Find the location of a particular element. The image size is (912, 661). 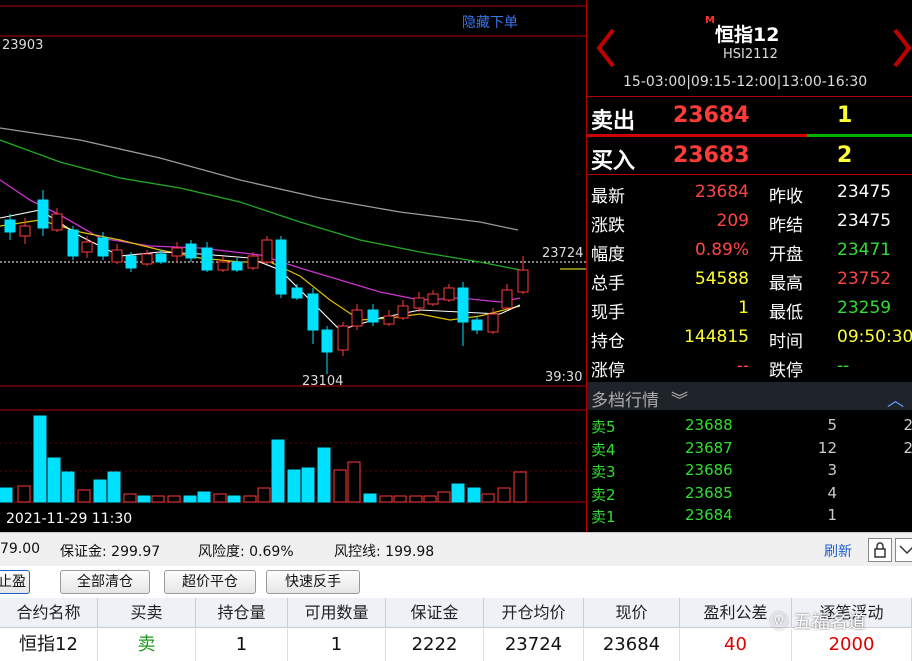

hide-order-link: 隐藏下单 is located at coordinates (490, 22).